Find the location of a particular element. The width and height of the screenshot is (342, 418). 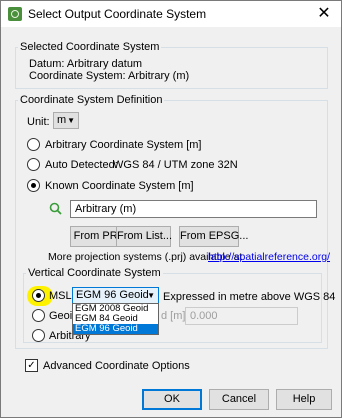

geoid-select-value: EGM 96 Geoid is located at coordinates (112, 295).